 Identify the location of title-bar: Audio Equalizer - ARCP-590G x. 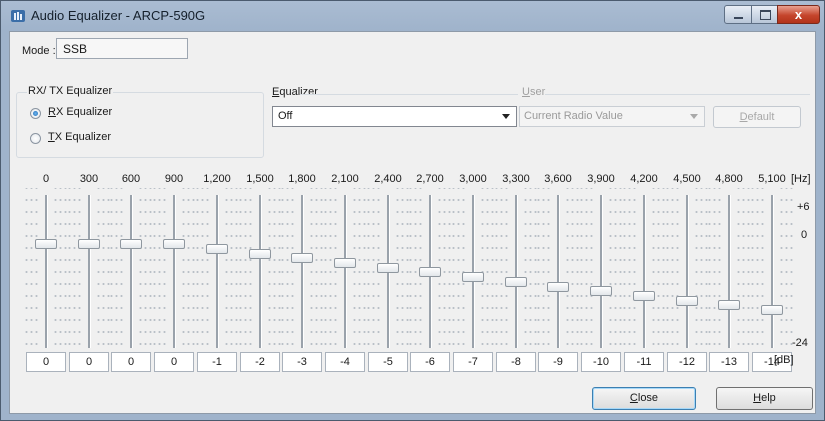
(412, 16).